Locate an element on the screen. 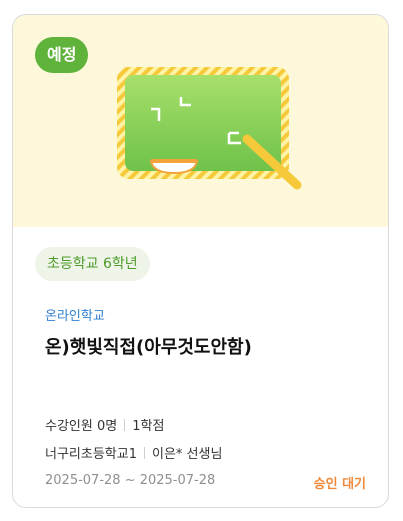 The width and height of the screenshot is (403, 521). chalkboard-illustration-icon is located at coordinates (209, 128).